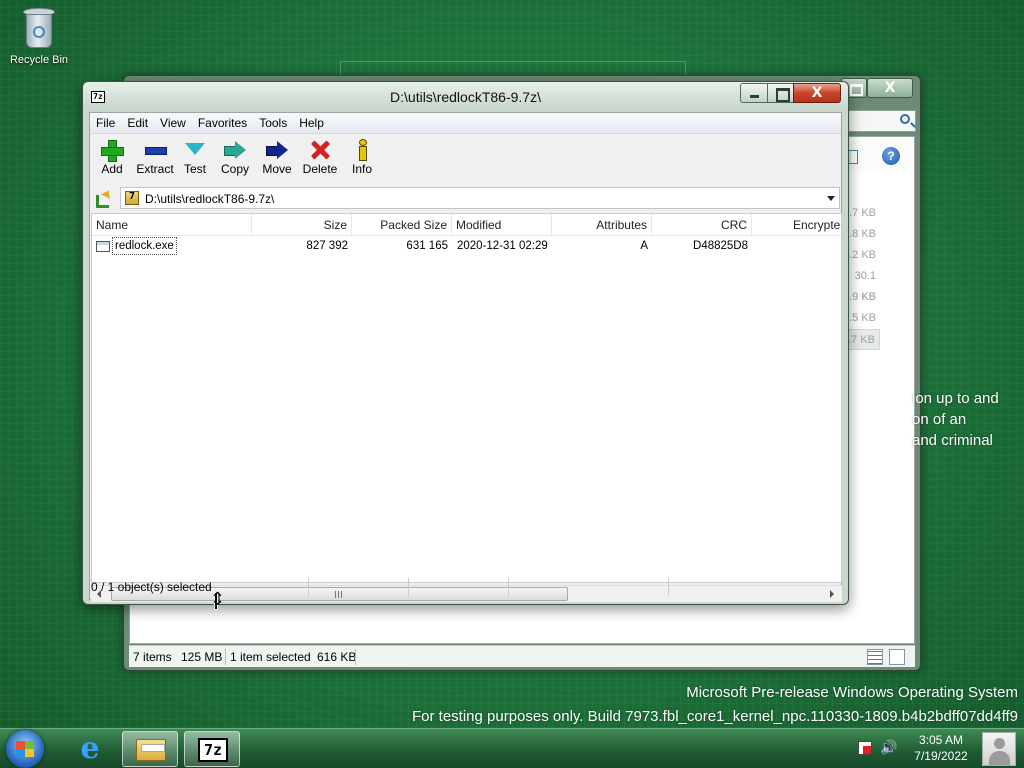  I want to click on explorer-selected-size: 616 KB, so click(337, 657).